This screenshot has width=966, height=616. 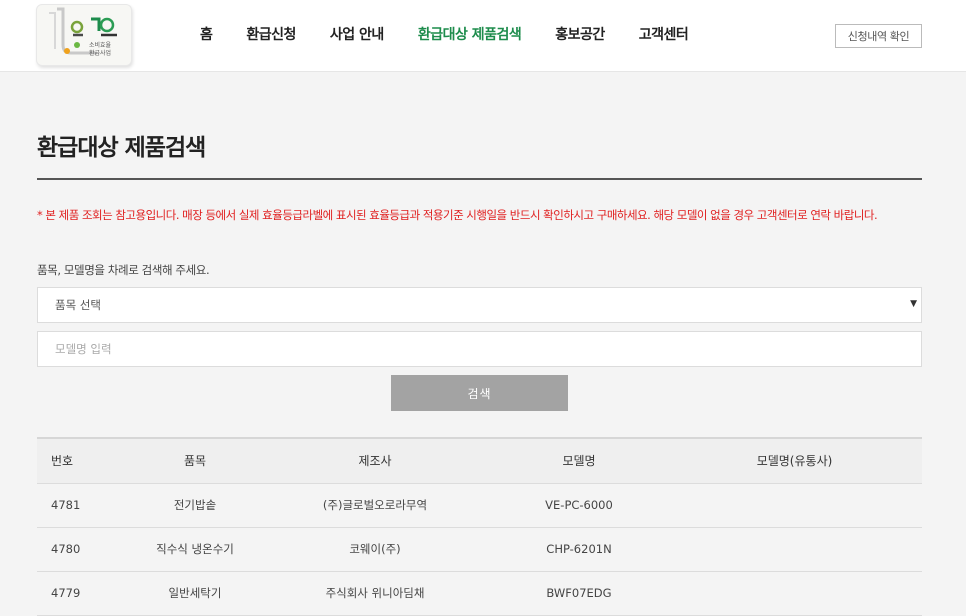 I want to click on cell-model: CHP-6201N, so click(x=579, y=549).